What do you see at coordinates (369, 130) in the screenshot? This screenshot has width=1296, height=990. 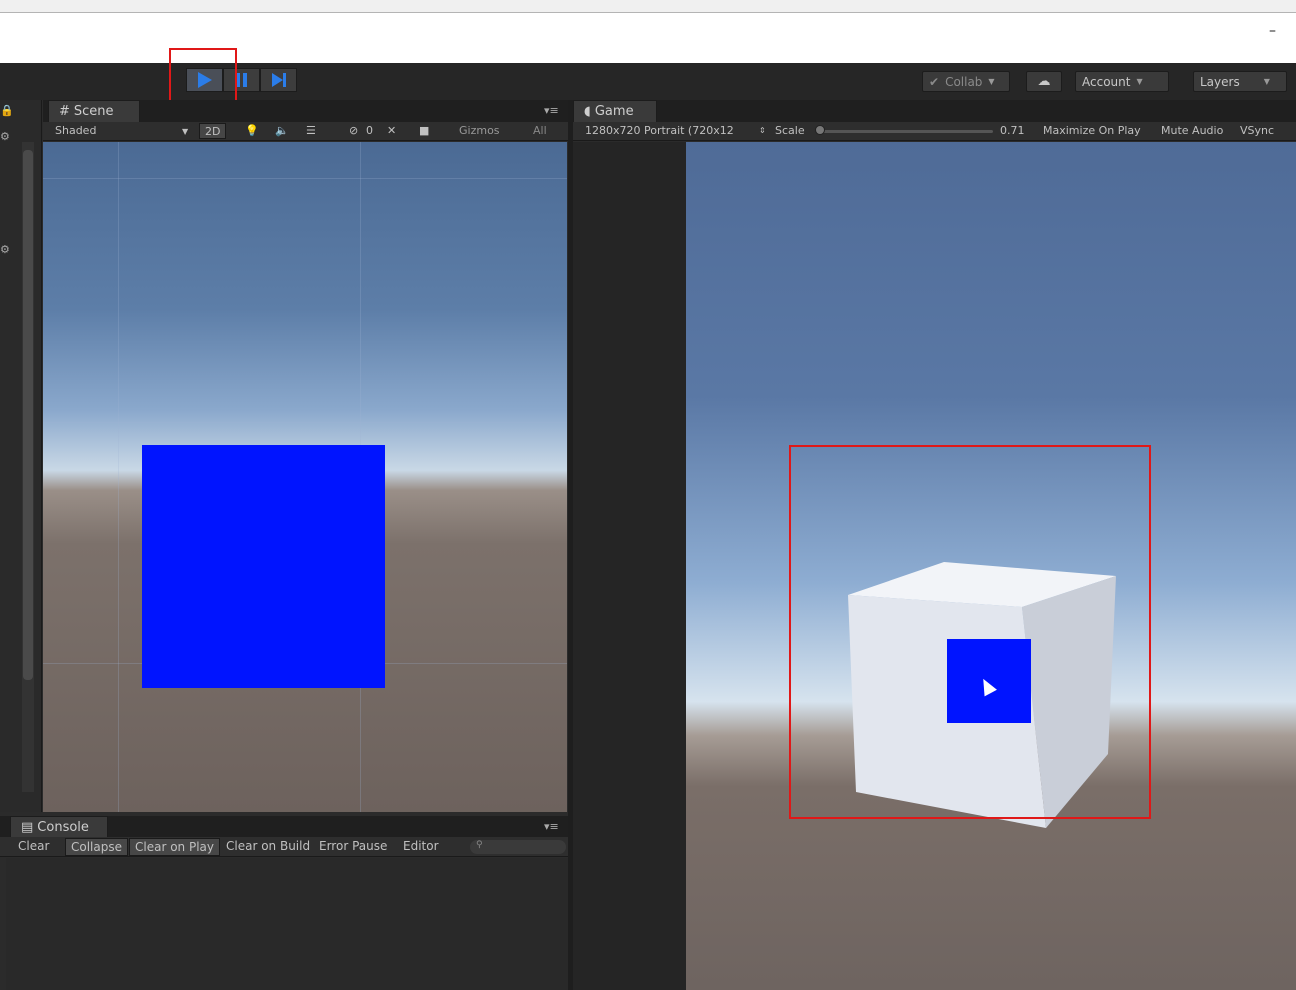 I see `hidden-count: 0` at bounding box center [369, 130].